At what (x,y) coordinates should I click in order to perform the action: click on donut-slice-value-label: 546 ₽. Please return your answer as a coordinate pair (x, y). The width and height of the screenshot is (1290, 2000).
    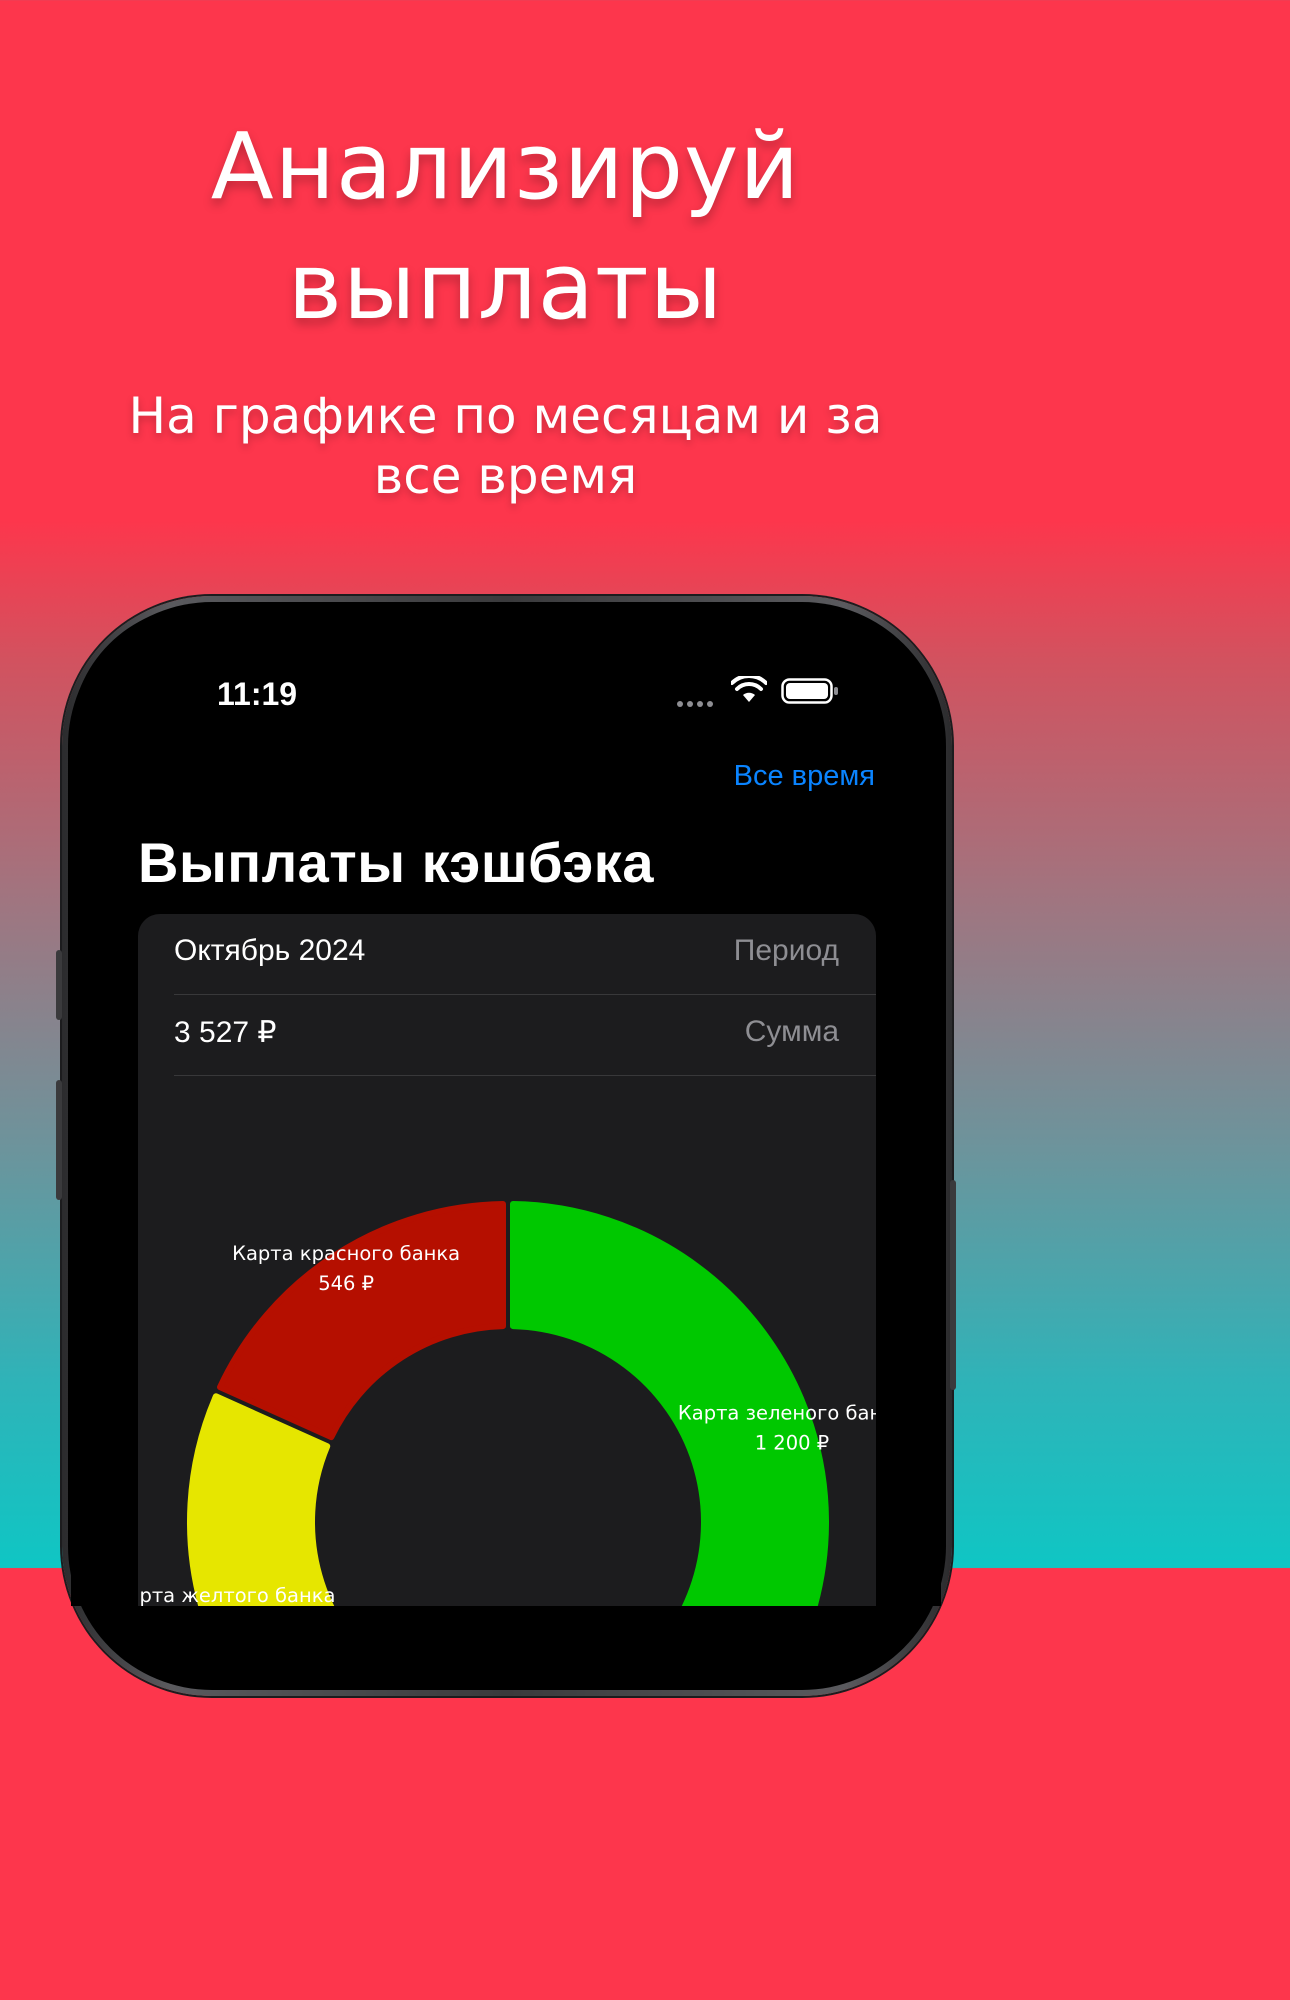
    Looking at the image, I should click on (346, 1283).